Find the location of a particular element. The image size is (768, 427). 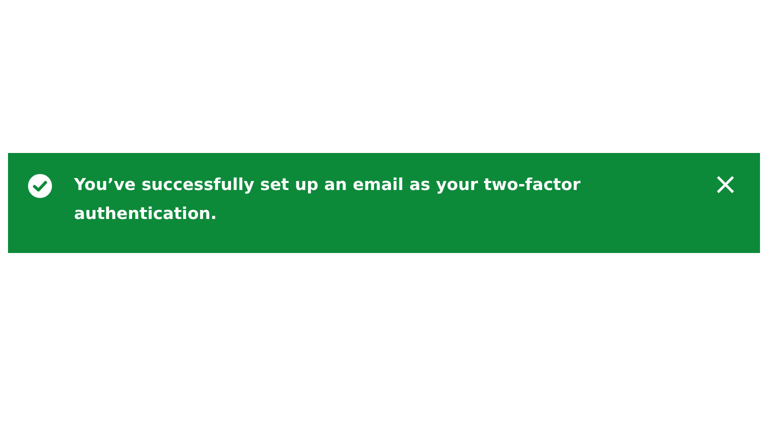

close-button: × is located at coordinates (725, 185).